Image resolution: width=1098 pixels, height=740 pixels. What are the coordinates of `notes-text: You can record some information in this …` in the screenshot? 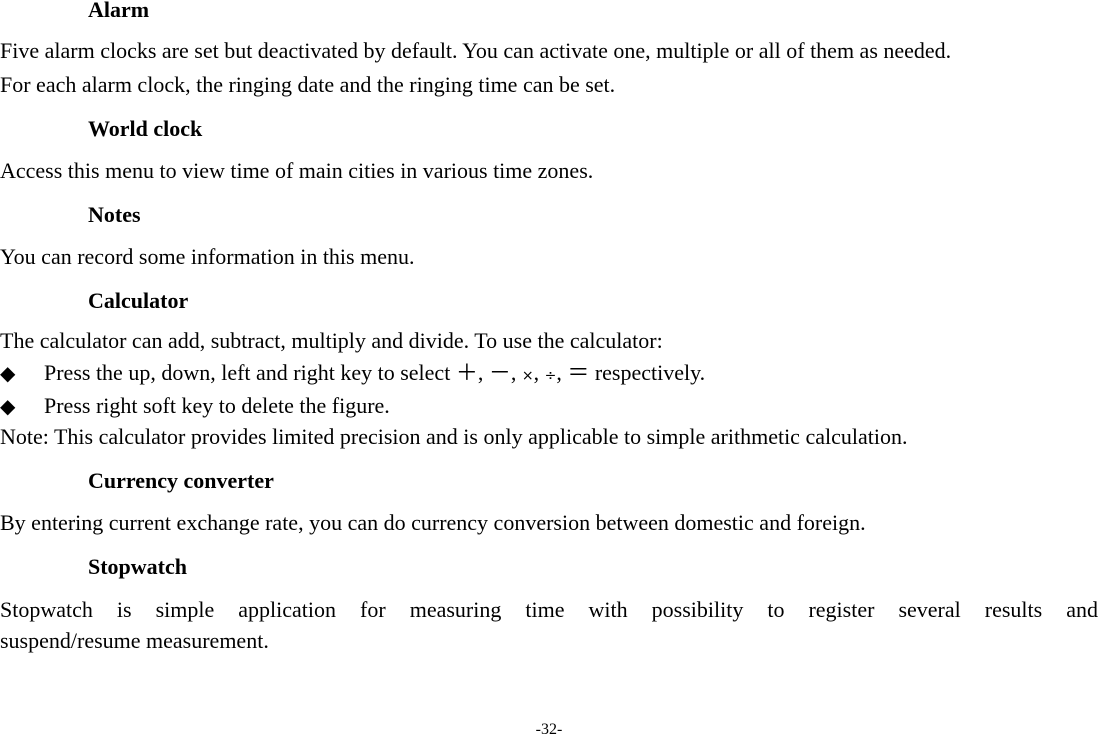 It's located at (207, 256).